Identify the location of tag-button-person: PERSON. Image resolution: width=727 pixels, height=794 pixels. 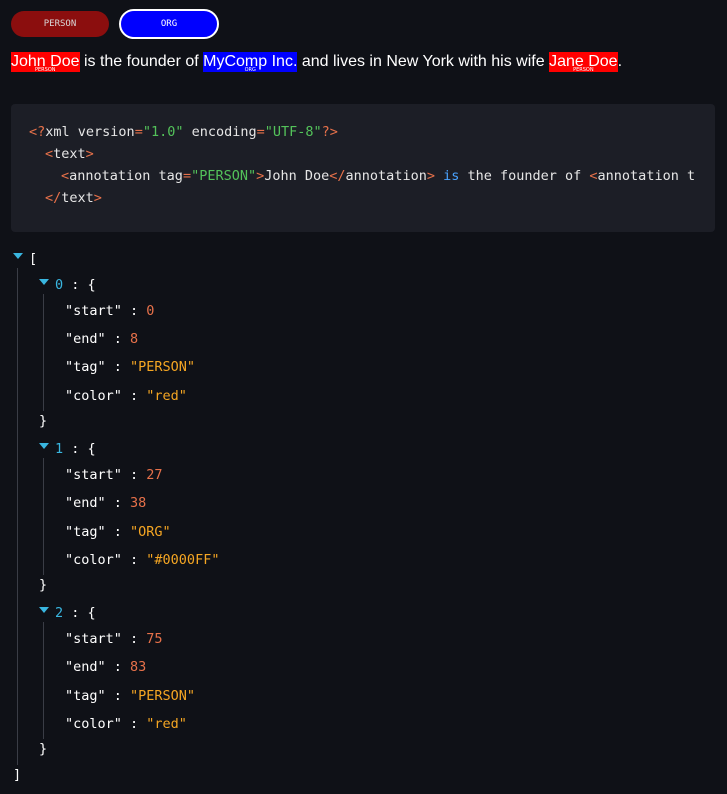
(60, 24).